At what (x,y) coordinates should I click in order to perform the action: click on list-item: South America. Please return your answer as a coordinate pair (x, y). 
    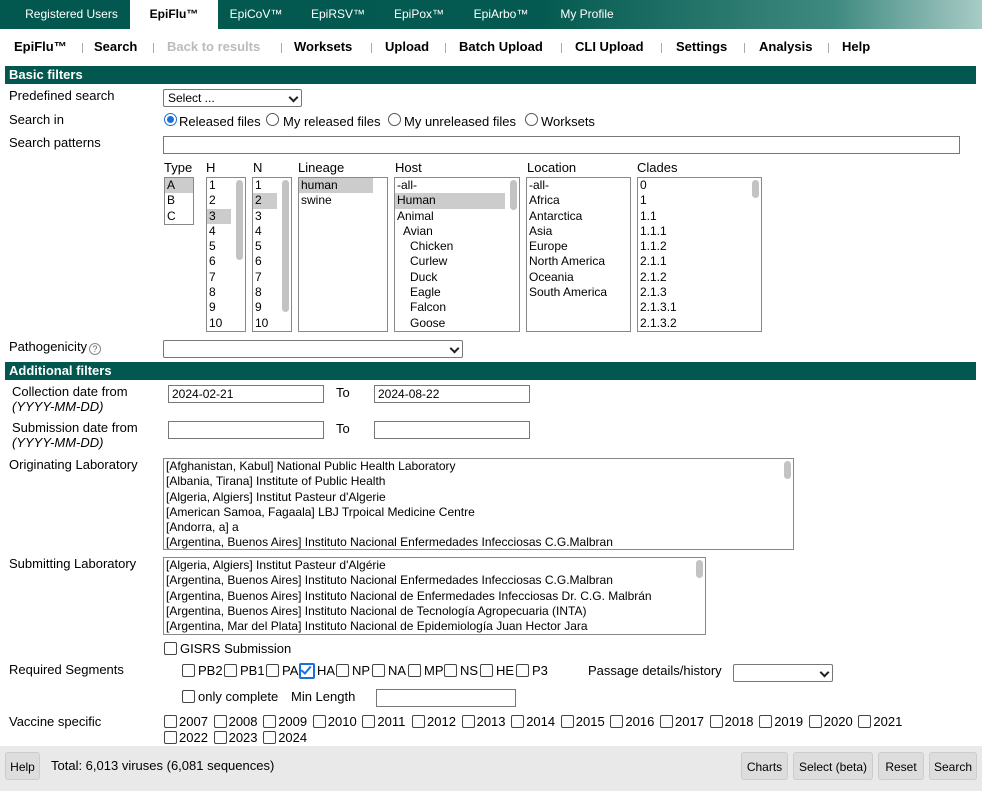
    Looking at the image, I should click on (578, 292).